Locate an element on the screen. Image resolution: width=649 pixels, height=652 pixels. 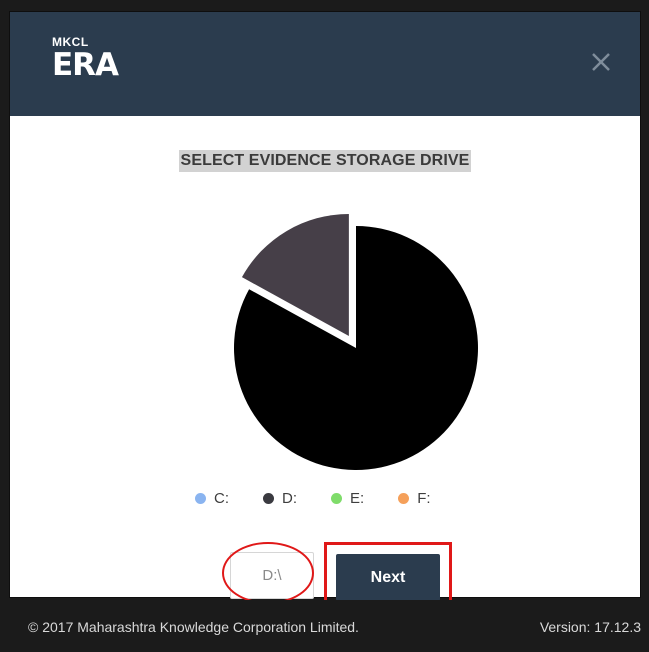
chart-legend: C: D: E: F: is located at coordinates (313, 498).